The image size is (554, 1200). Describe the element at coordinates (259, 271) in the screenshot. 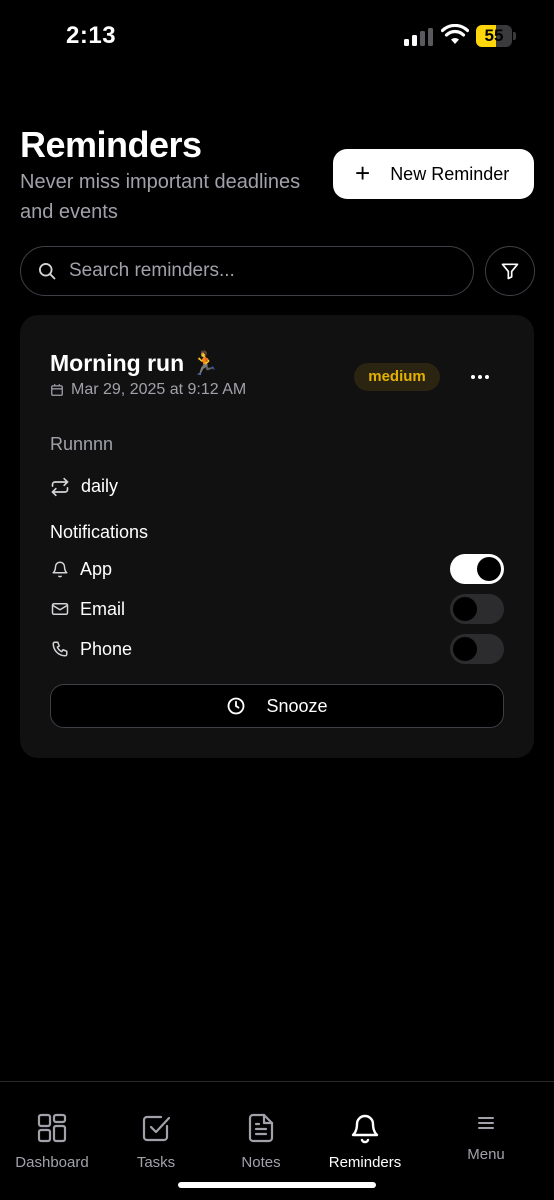

I see `search-input` at that location.